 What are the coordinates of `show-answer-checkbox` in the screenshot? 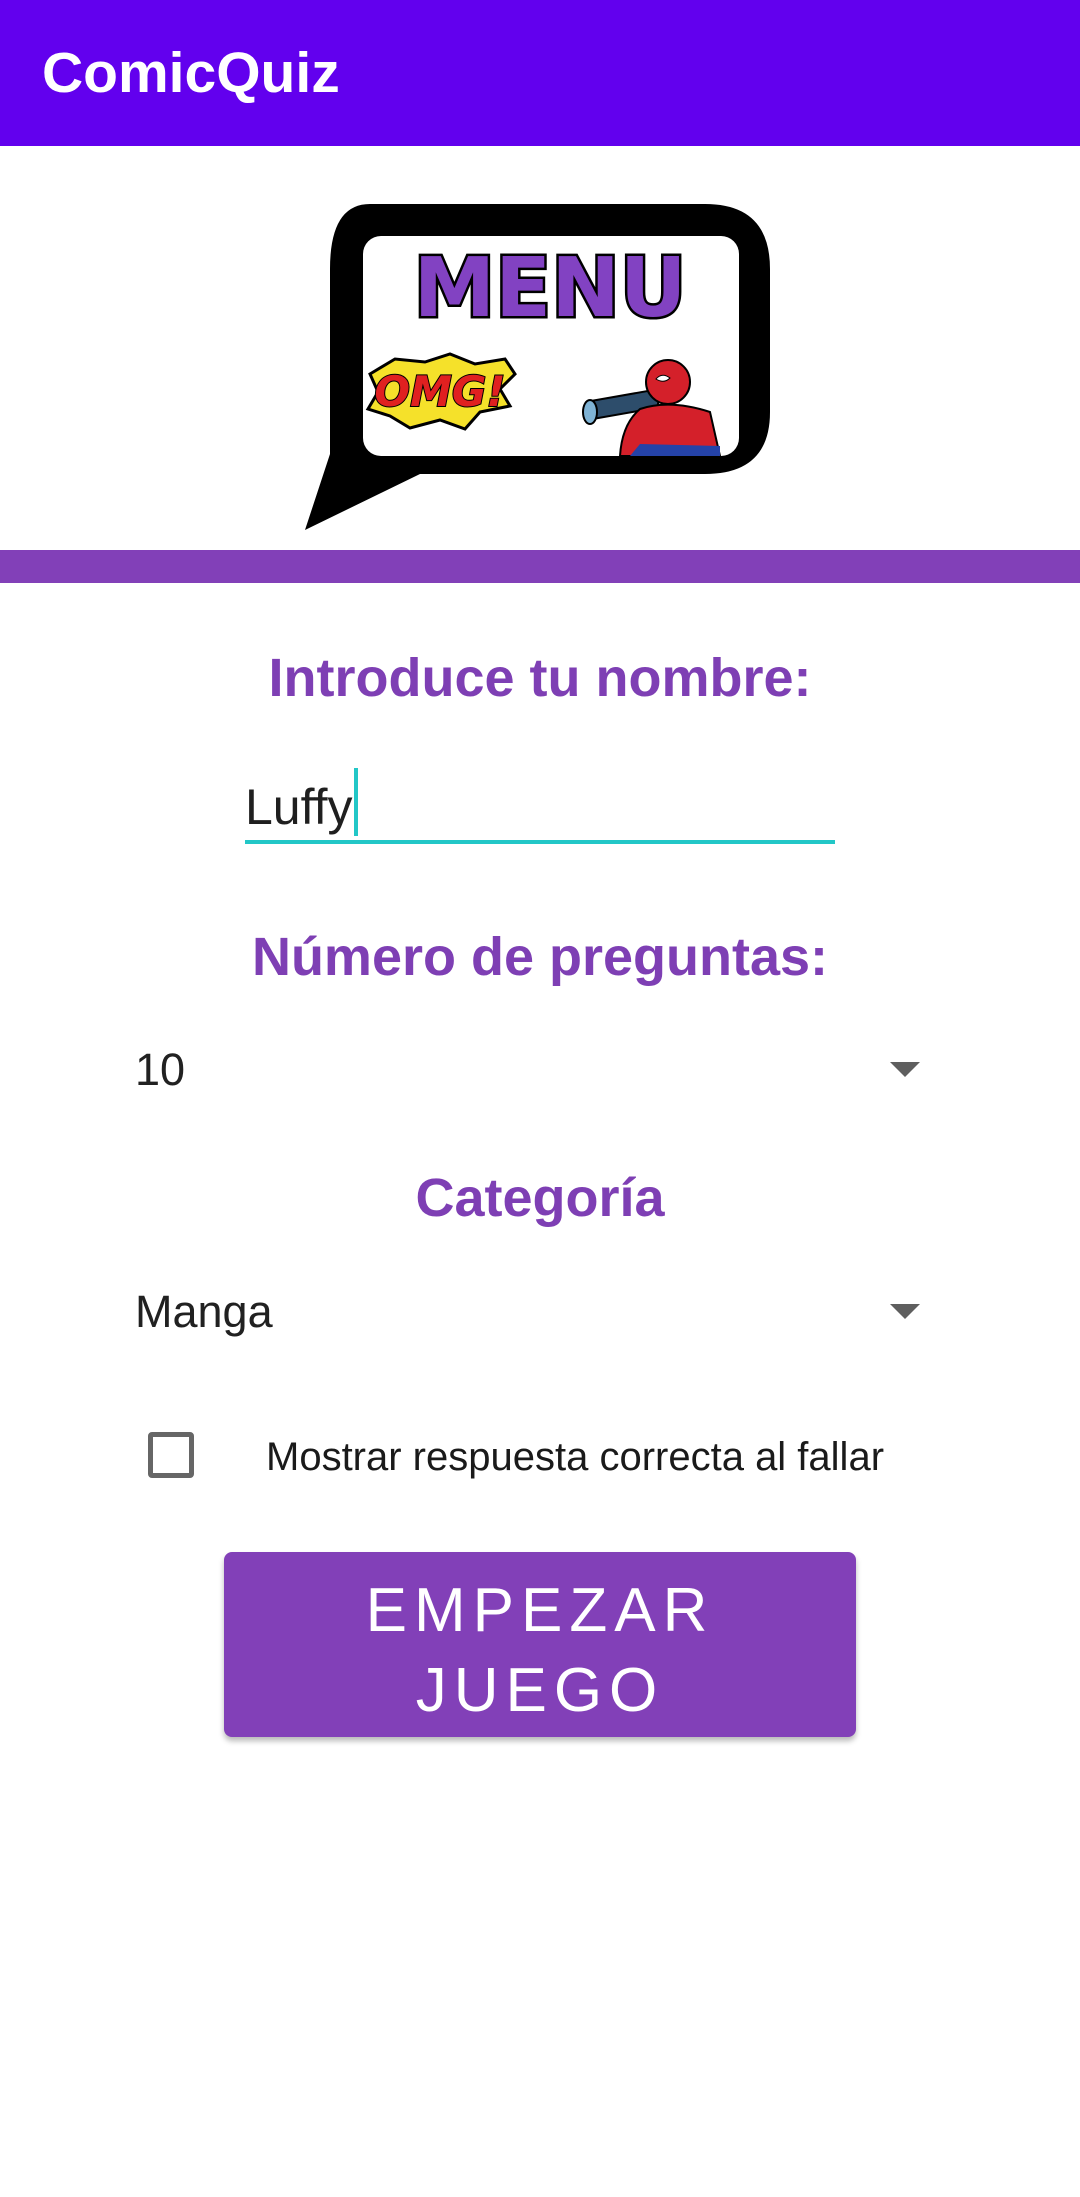 It's located at (171, 1455).